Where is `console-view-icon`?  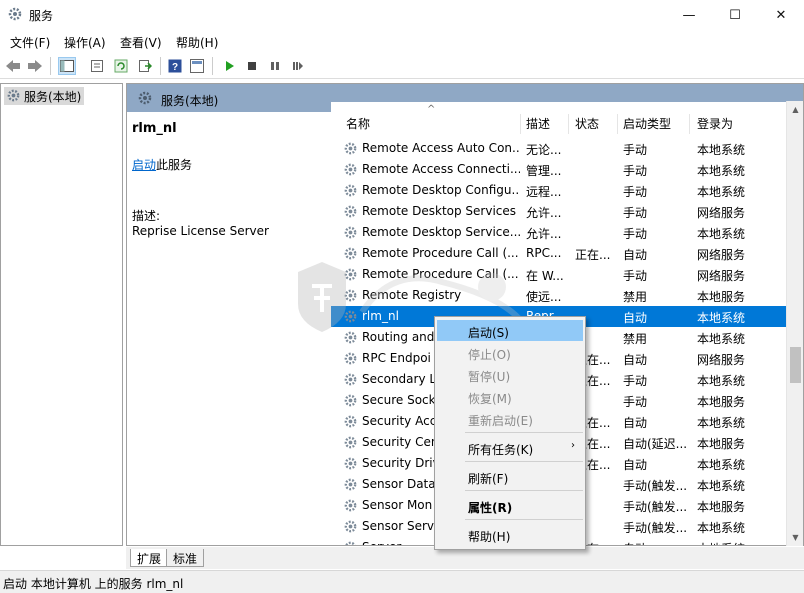 console-view-icon is located at coordinates (197, 66).